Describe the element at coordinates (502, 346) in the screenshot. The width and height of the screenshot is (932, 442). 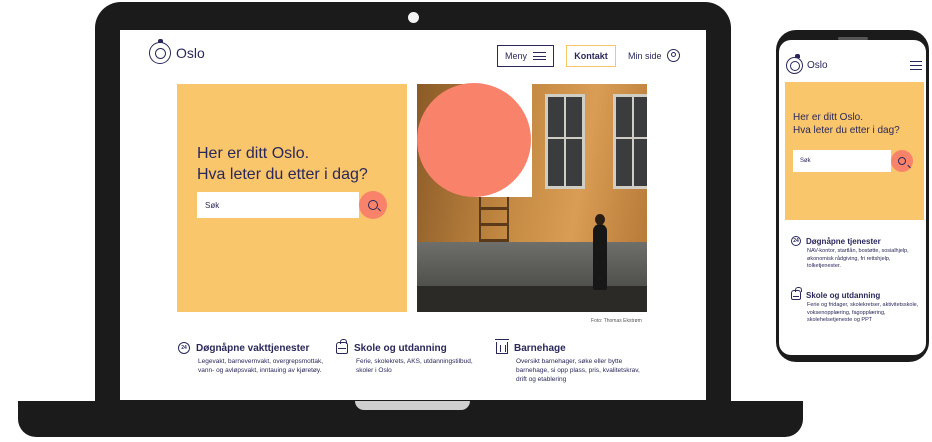
I see `kindergarten-icon` at that location.